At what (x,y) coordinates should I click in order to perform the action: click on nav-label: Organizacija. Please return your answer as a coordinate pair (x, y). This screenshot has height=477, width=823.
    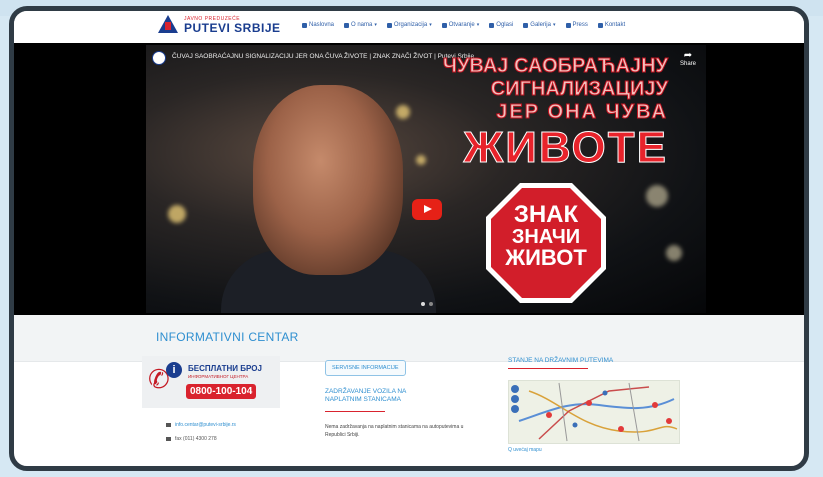
    Looking at the image, I should click on (410, 25).